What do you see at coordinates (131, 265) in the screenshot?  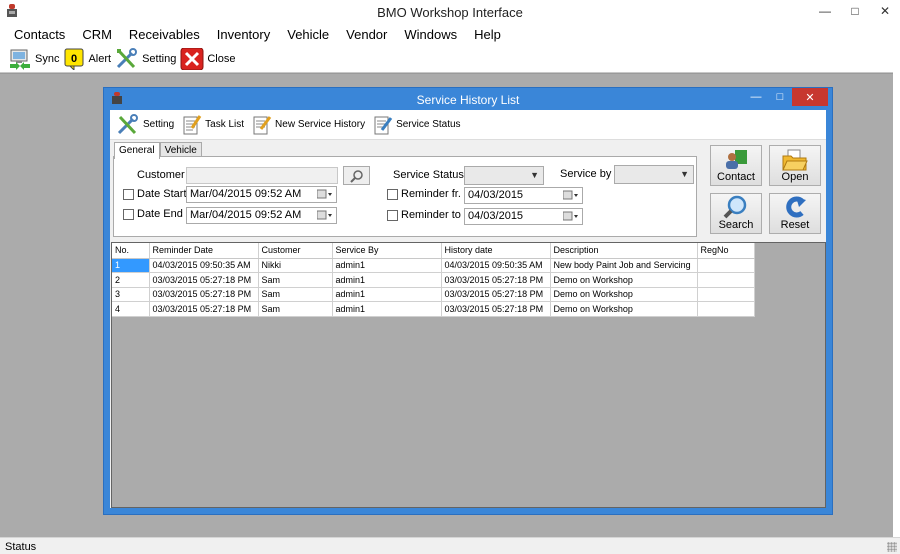 I see `cell-no: 1` at bounding box center [131, 265].